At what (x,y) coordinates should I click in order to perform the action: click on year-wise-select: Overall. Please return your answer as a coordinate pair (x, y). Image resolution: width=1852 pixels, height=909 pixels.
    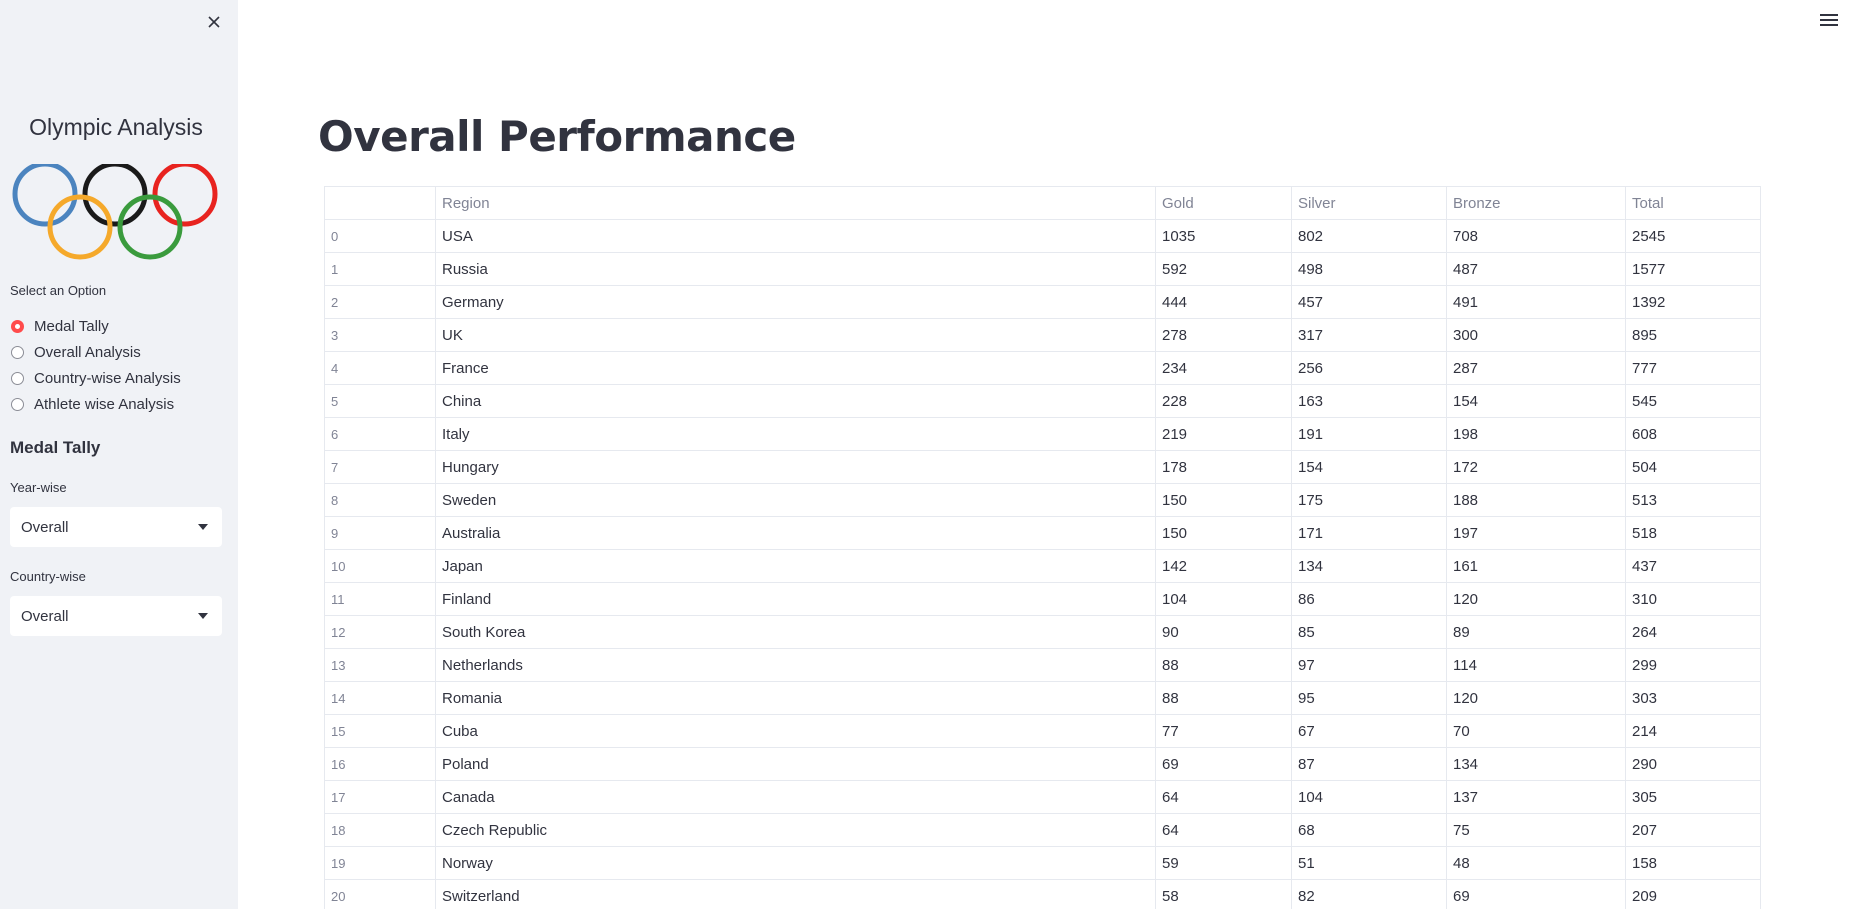
    Looking at the image, I should click on (116, 527).